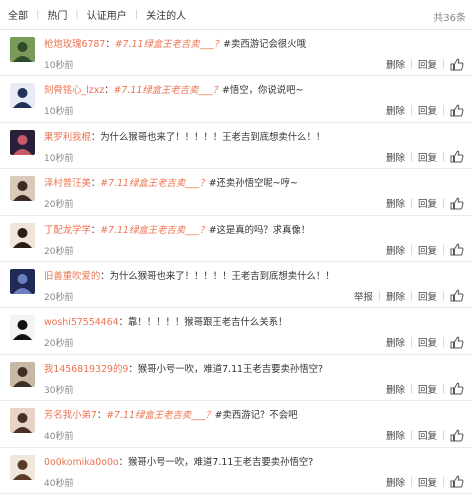 This screenshot has width=472, height=500. Describe the element at coordinates (72, 276) in the screenshot. I see `username-link: 旧善重吹爱的` at that location.